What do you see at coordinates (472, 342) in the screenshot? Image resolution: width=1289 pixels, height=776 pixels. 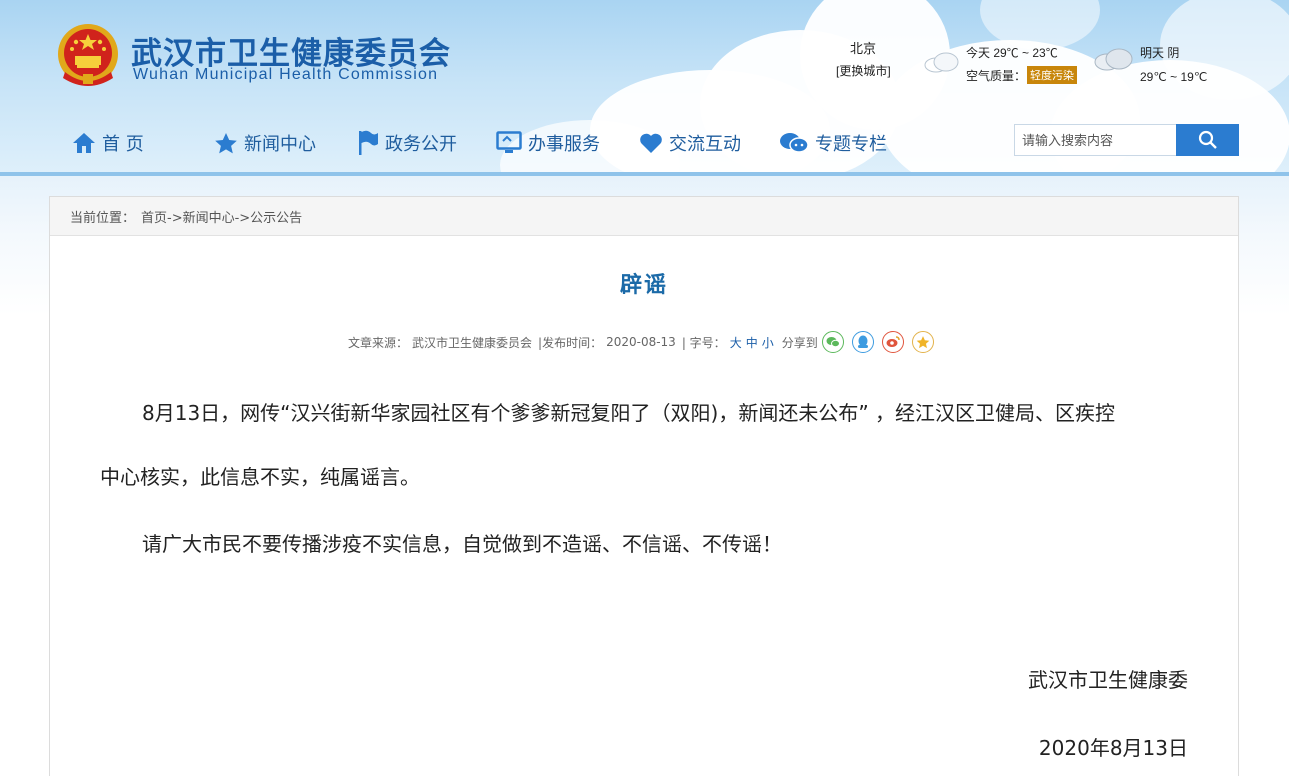 I see `source-value: 武汉市卫生健康委员会` at bounding box center [472, 342].